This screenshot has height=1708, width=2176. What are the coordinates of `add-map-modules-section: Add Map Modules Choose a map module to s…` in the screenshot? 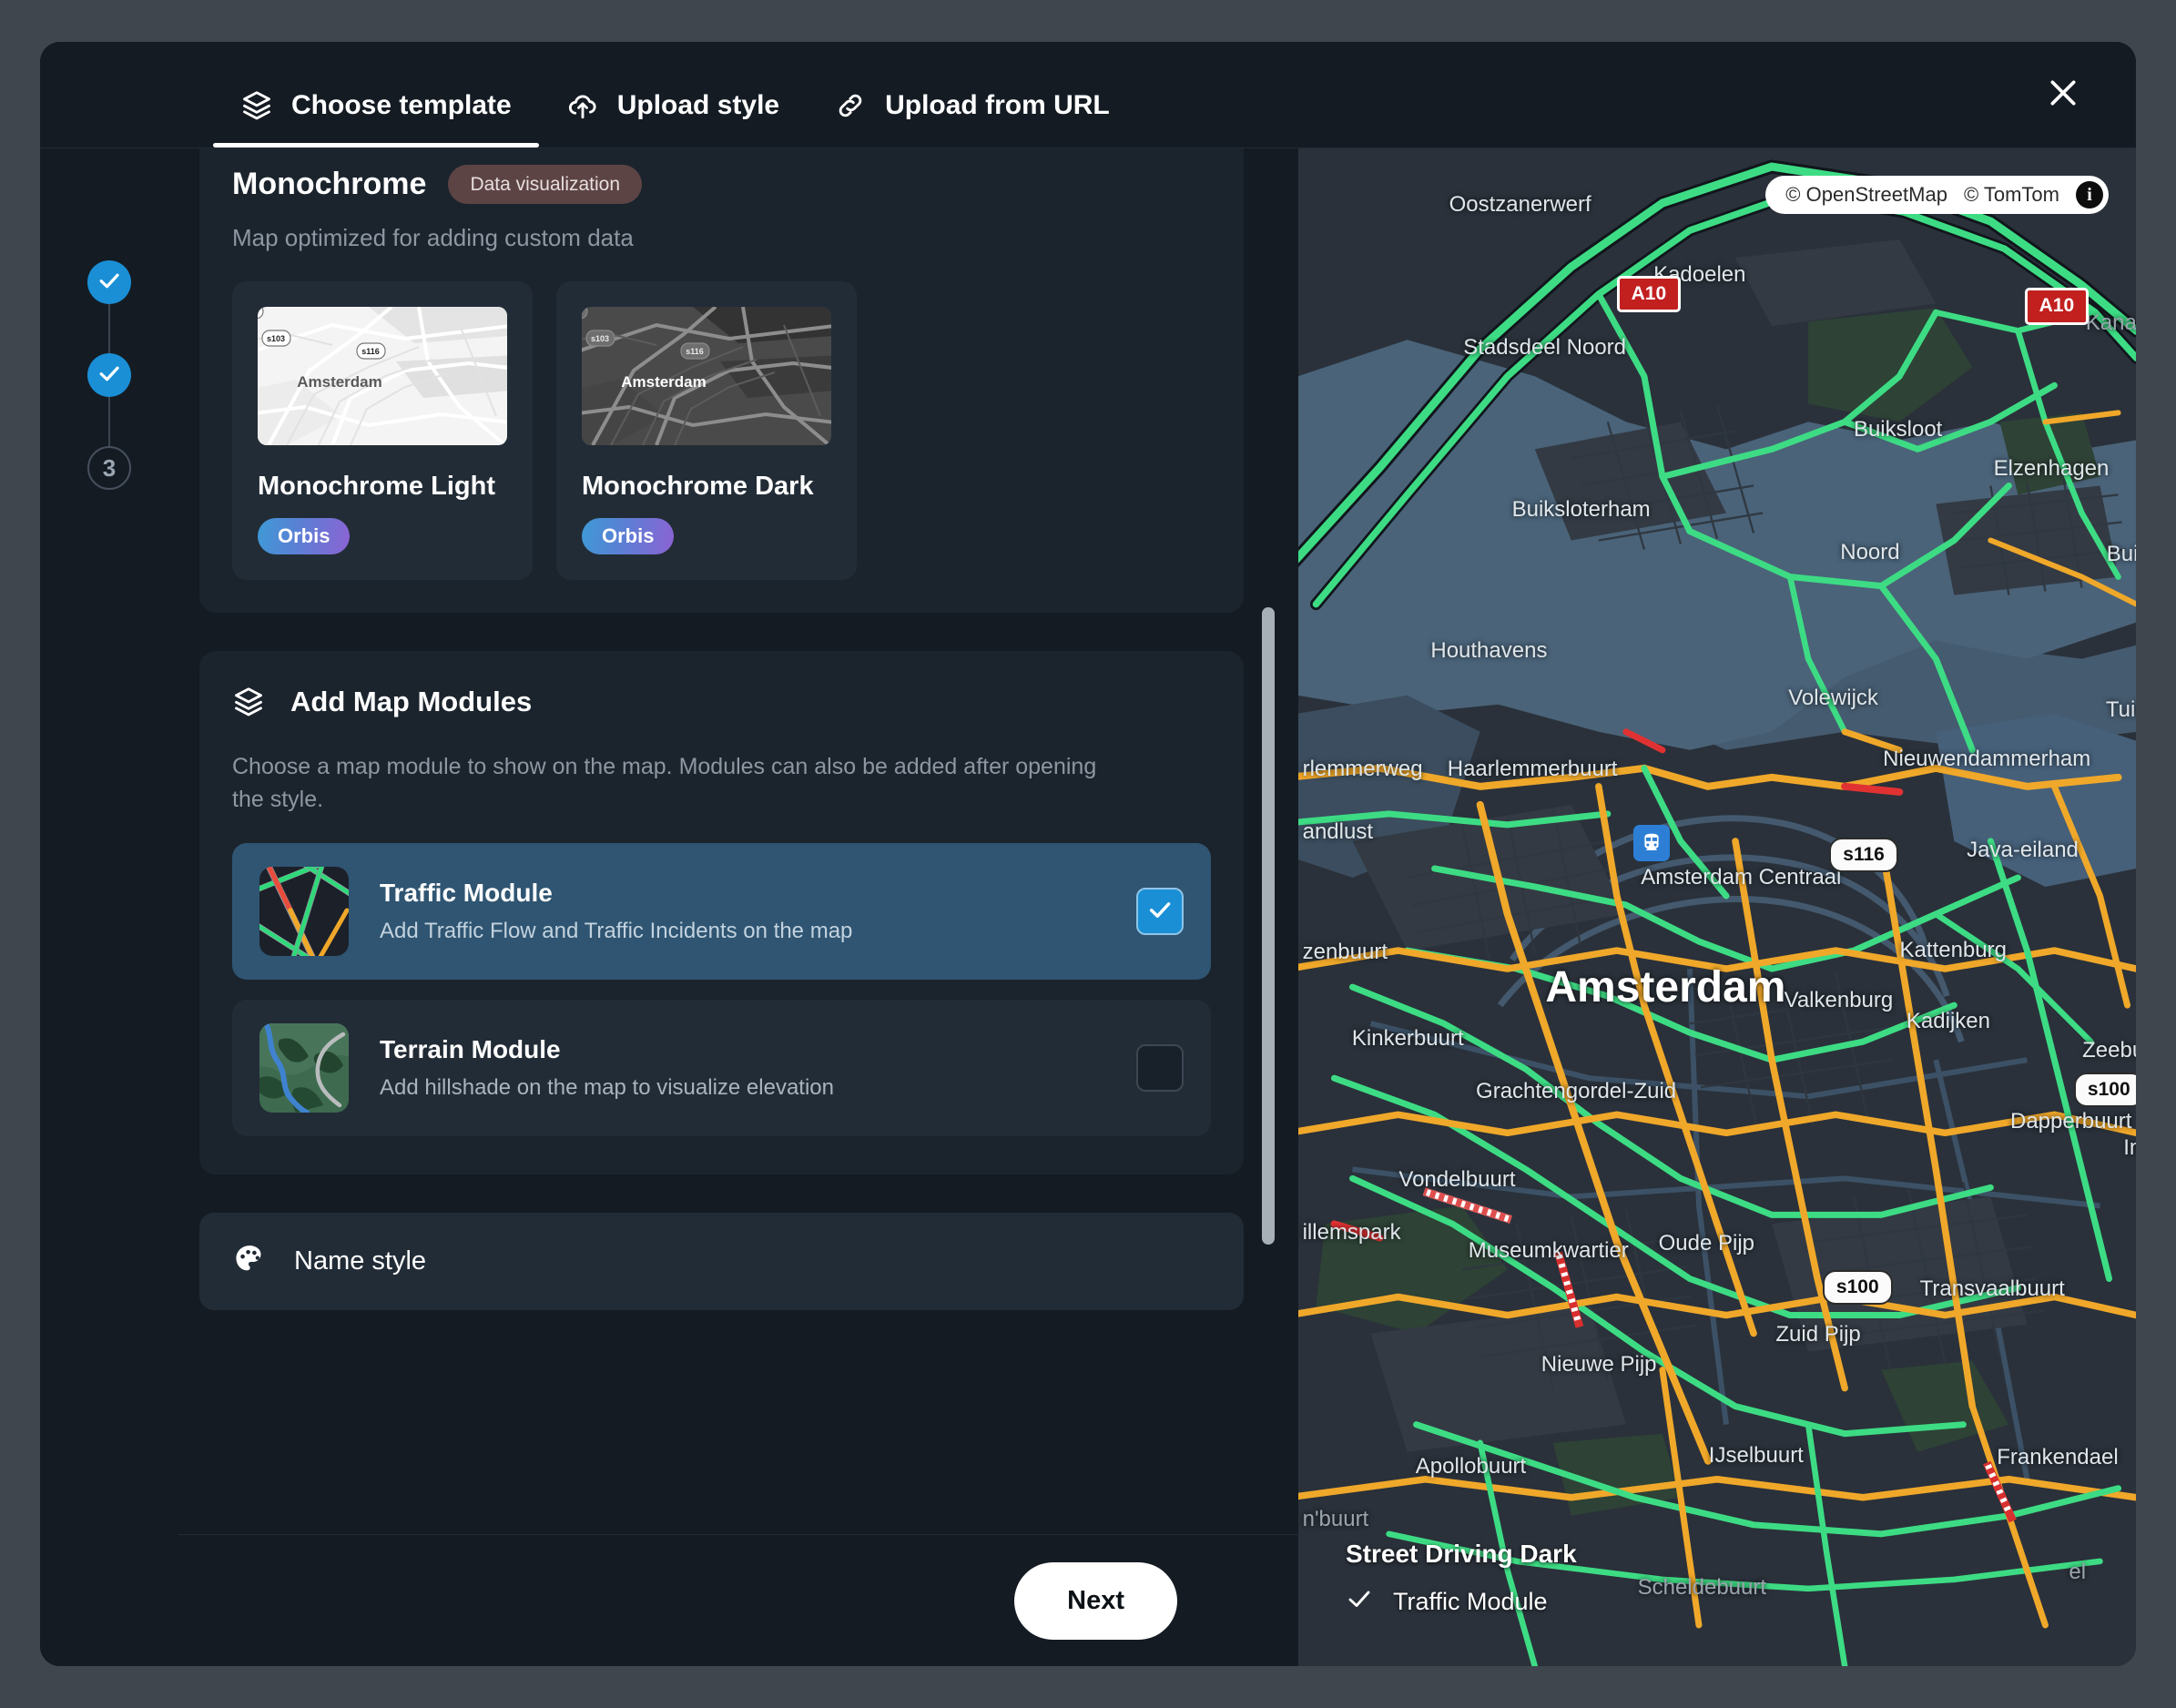 It's located at (722, 913).